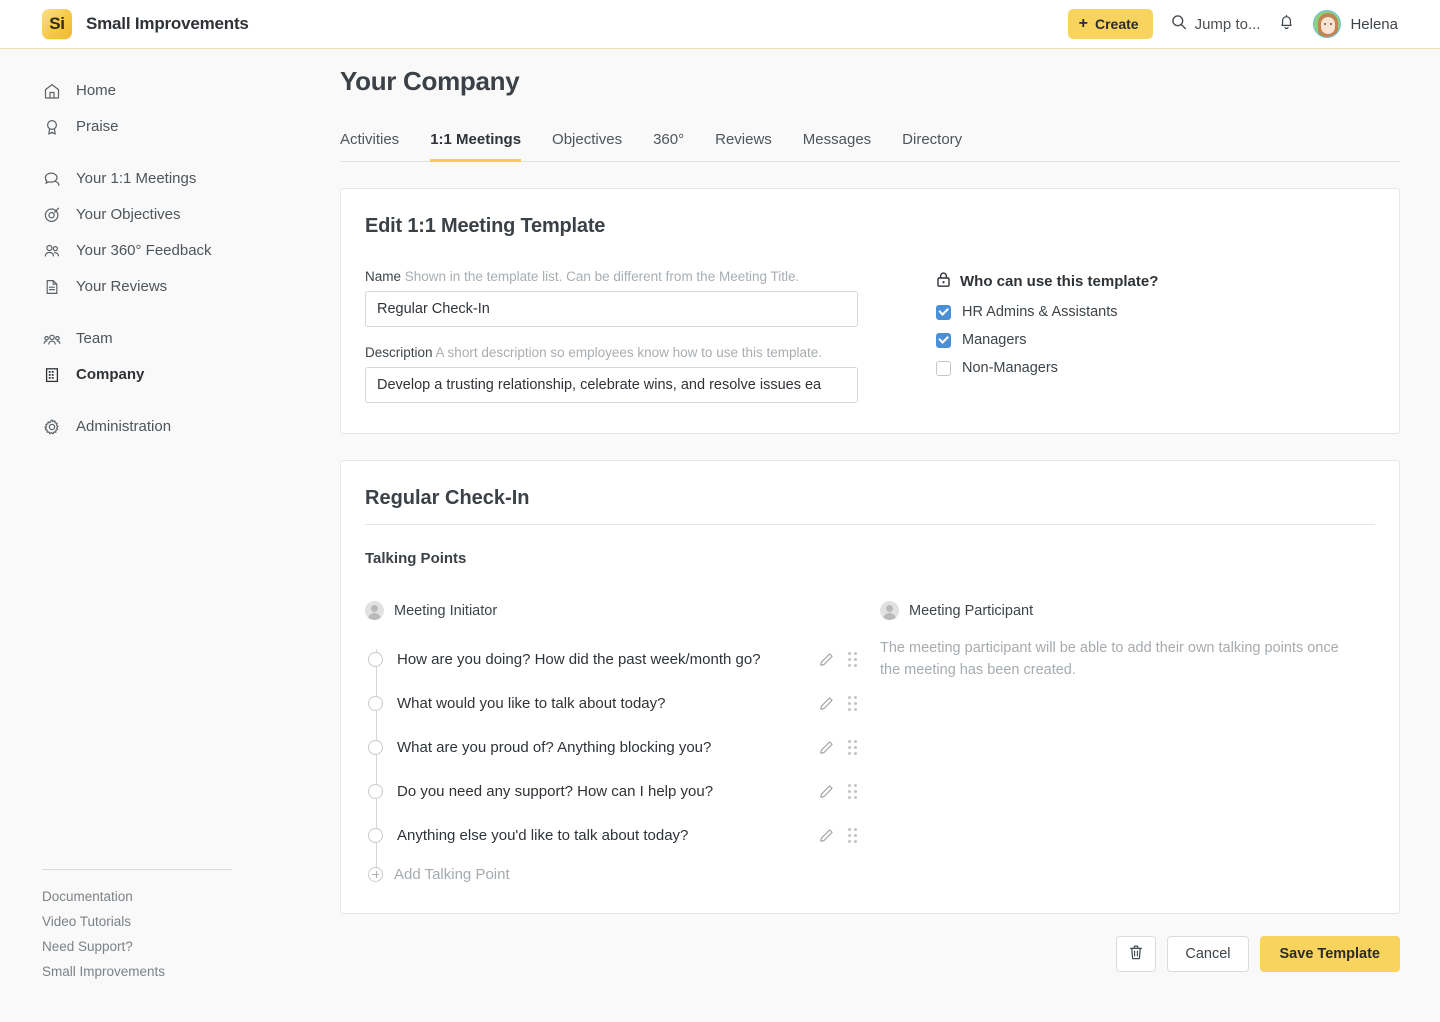 The height and width of the screenshot is (1022, 1440). Describe the element at coordinates (1374, 24) in the screenshot. I see `user-name: Helena` at that location.